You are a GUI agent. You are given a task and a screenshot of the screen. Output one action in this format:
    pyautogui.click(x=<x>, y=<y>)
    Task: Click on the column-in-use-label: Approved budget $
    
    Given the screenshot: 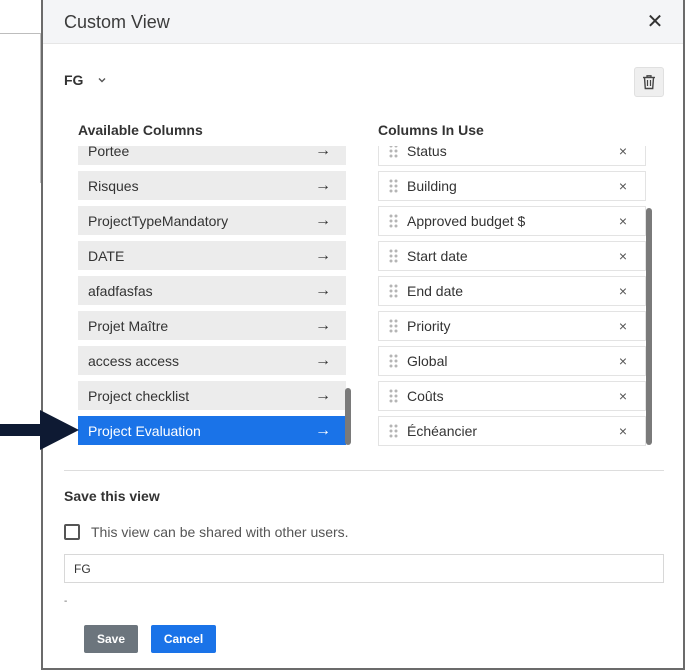 What is the action you would take?
    pyautogui.click(x=466, y=221)
    